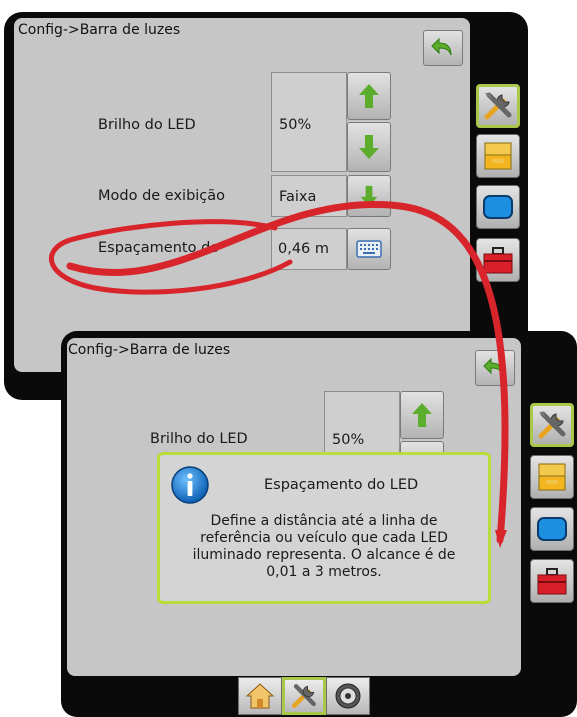 This screenshot has height=717, width=577. Describe the element at coordinates (159, 248) in the screenshot. I see `led-spacing-label: Espaçamento do` at that location.